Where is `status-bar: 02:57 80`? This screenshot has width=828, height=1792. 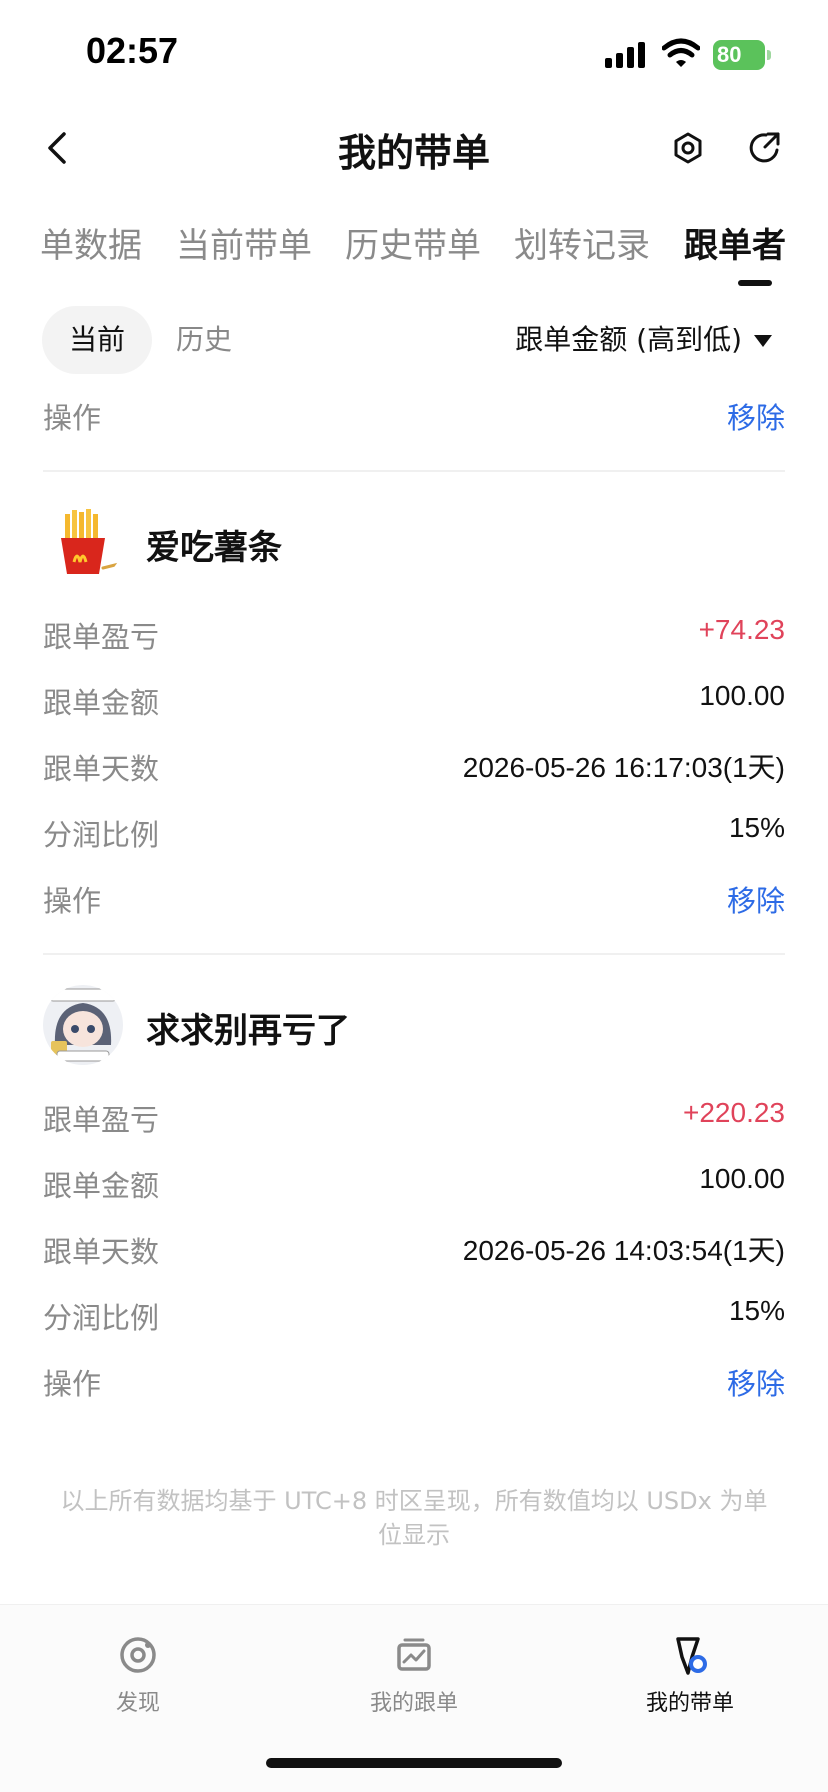
status-bar: 02:57 80 is located at coordinates (414, 50).